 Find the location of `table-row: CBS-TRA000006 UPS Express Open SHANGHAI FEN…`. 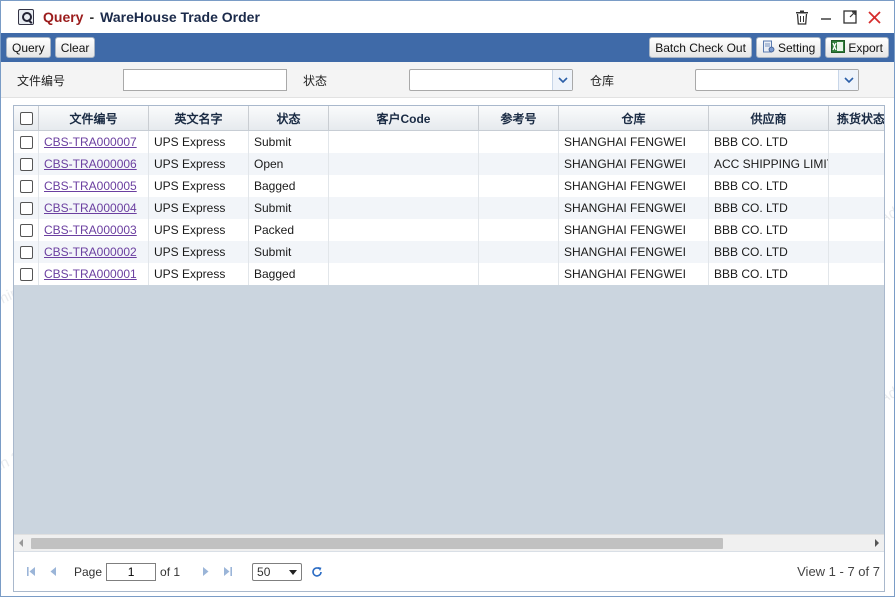

table-row: CBS-TRA000006 UPS Express Open SHANGHAI FEN… is located at coordinates (449, 164).